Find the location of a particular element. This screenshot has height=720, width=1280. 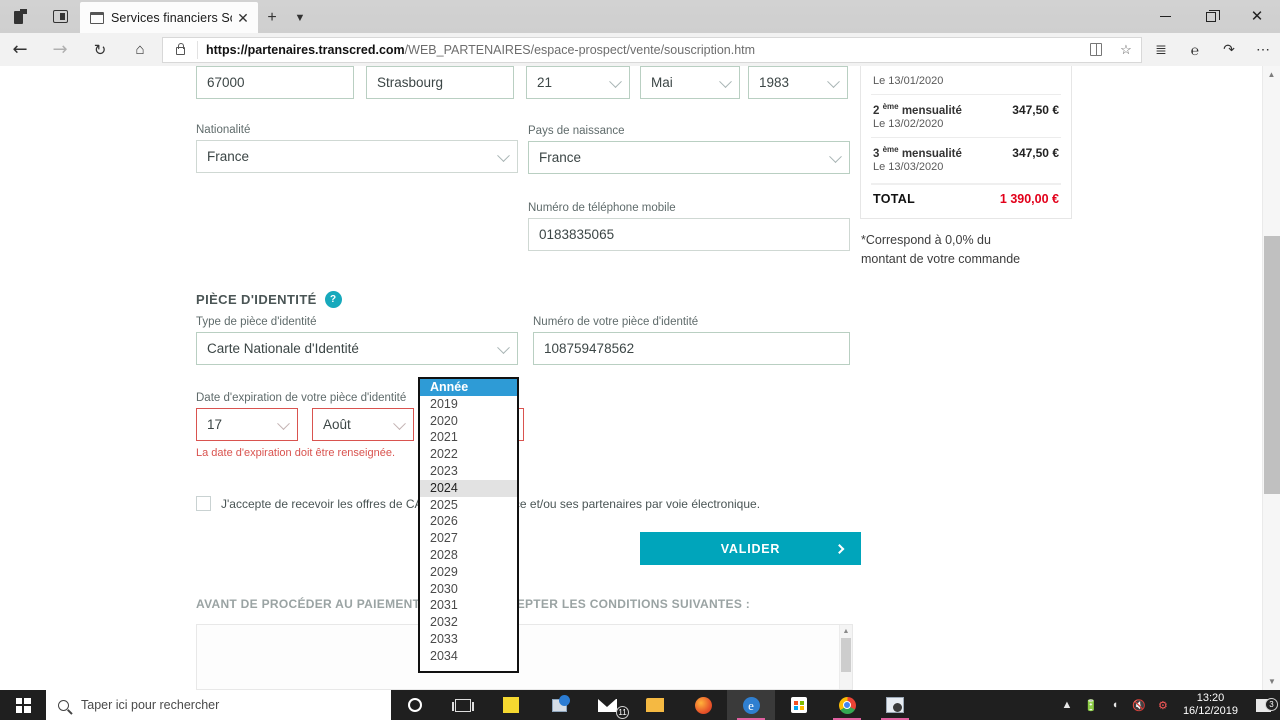

reading-view-icon is located at coordinates (1096, 49).